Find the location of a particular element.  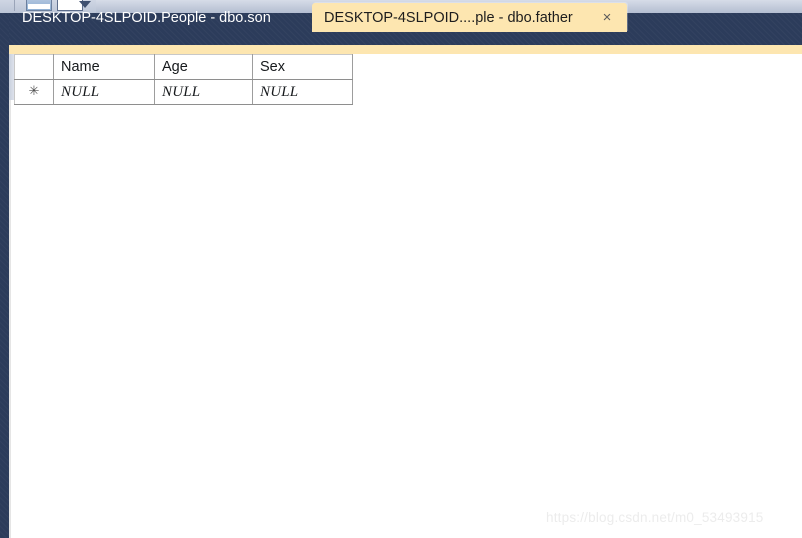

tab-dbo-son: DESKTOP-4SLPOID.People - dbo.son is located at coordinates (151, 17).